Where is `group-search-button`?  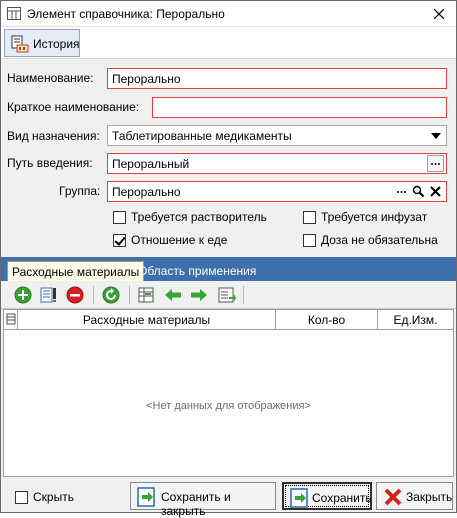 group-search-button is located at coordinates (418, 191).